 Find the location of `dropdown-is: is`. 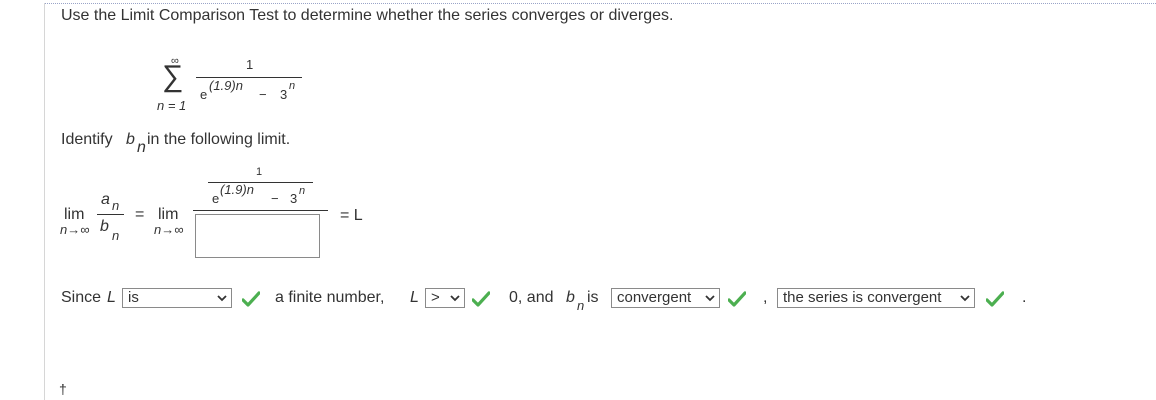

dropdown-is: is is located at coordinates (177, 298).